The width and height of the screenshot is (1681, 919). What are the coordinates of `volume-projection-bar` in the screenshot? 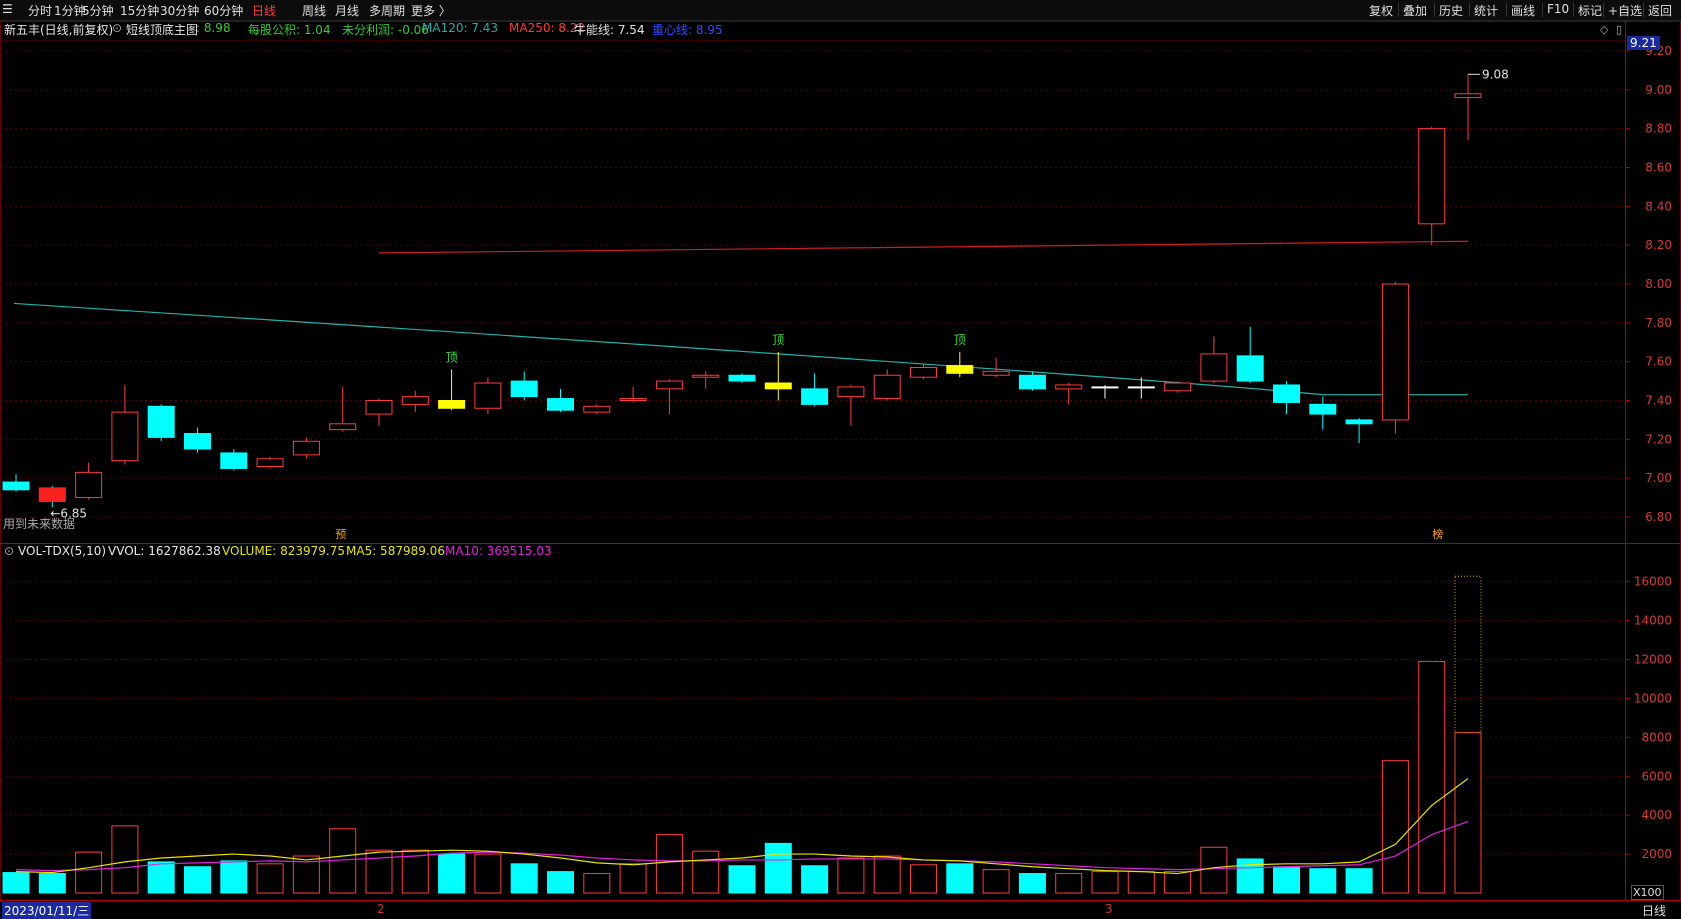 It's located at (1468, 654).